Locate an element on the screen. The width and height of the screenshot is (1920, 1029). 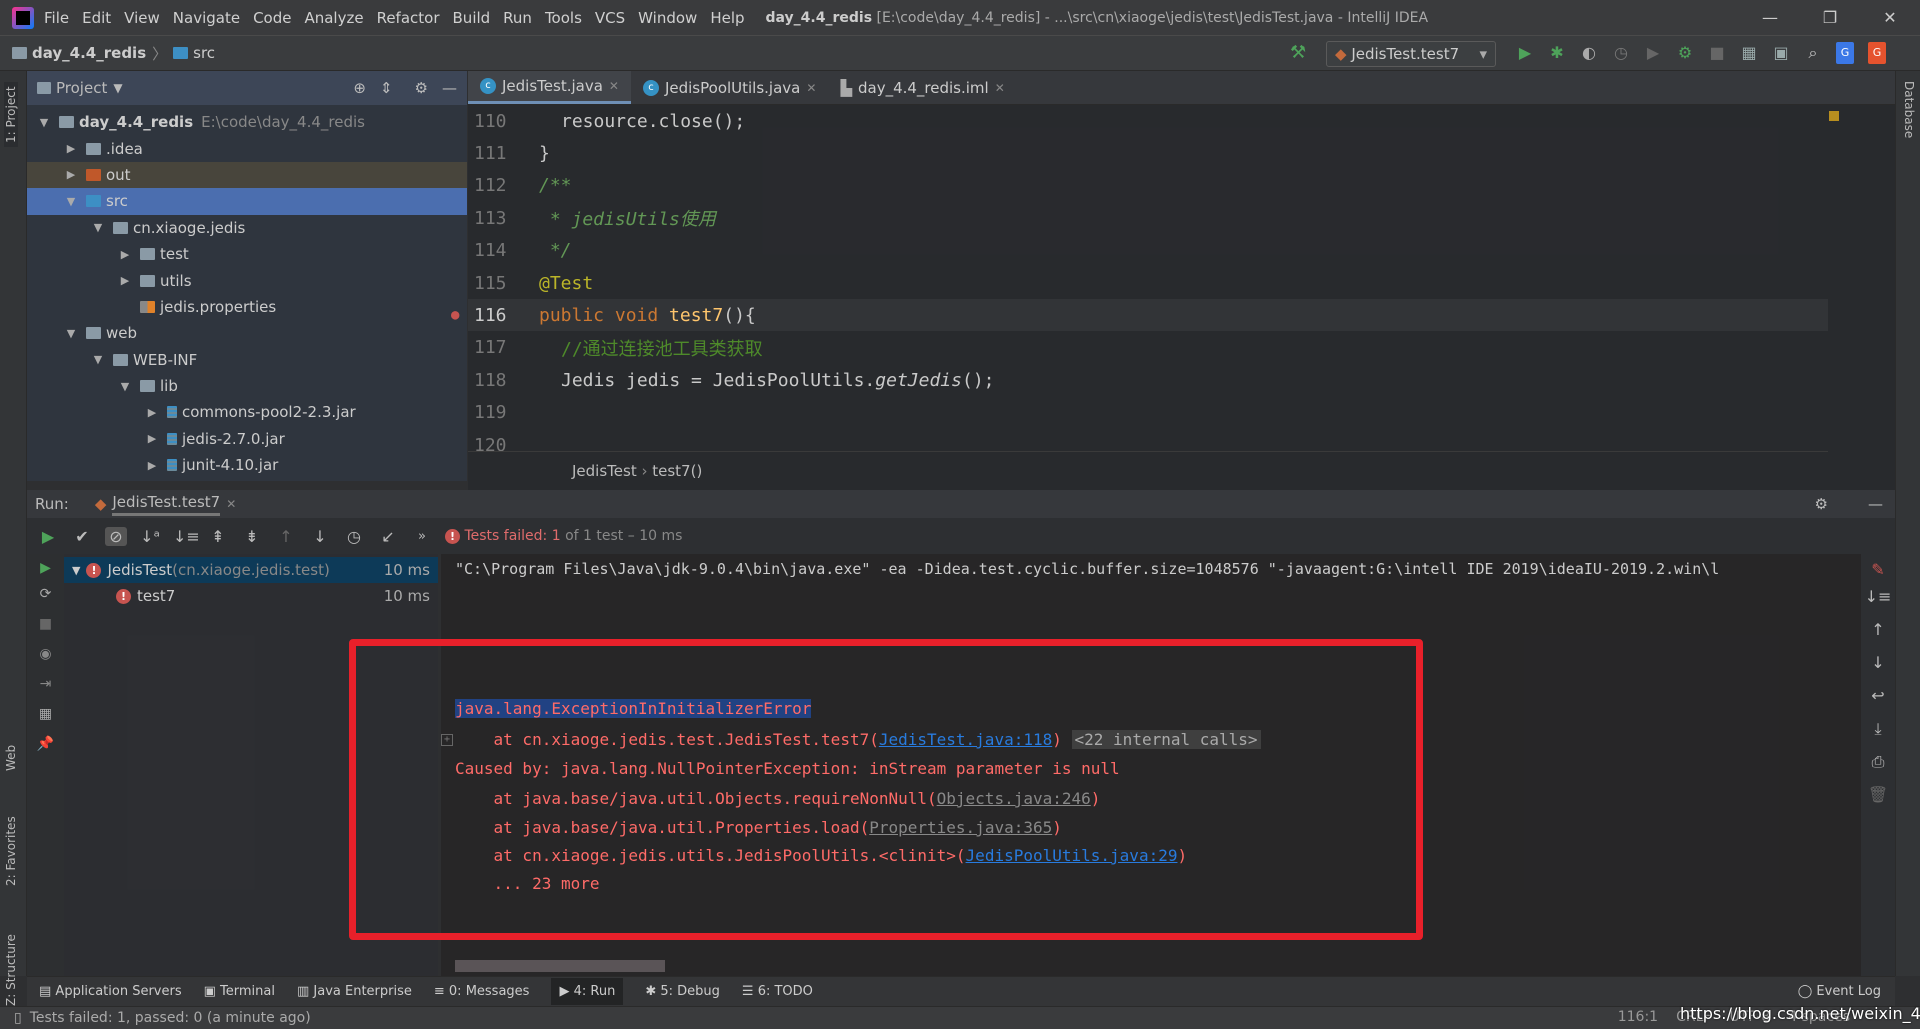
scroll-end-icon: ⤓ is located at coordinates (1878, 735).